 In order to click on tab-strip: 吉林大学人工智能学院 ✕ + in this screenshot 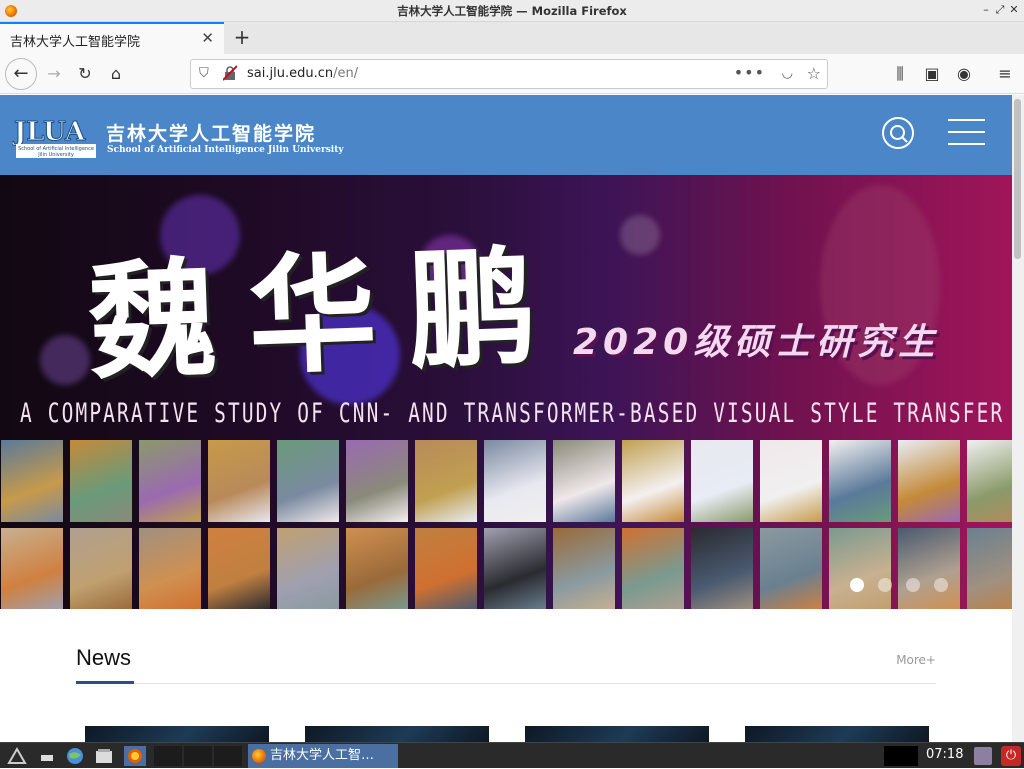, I will do `click(512, 38)`.